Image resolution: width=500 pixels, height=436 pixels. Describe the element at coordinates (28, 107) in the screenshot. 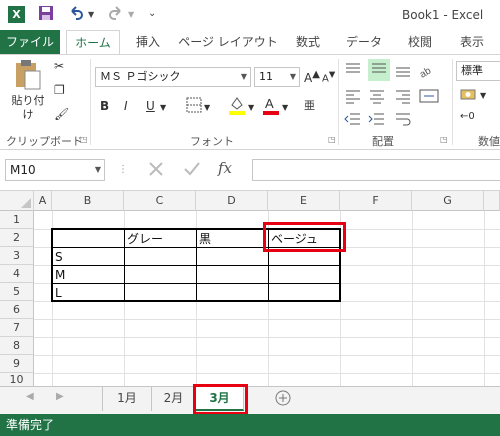

I see `paste-label: 貼り付け` at that location.